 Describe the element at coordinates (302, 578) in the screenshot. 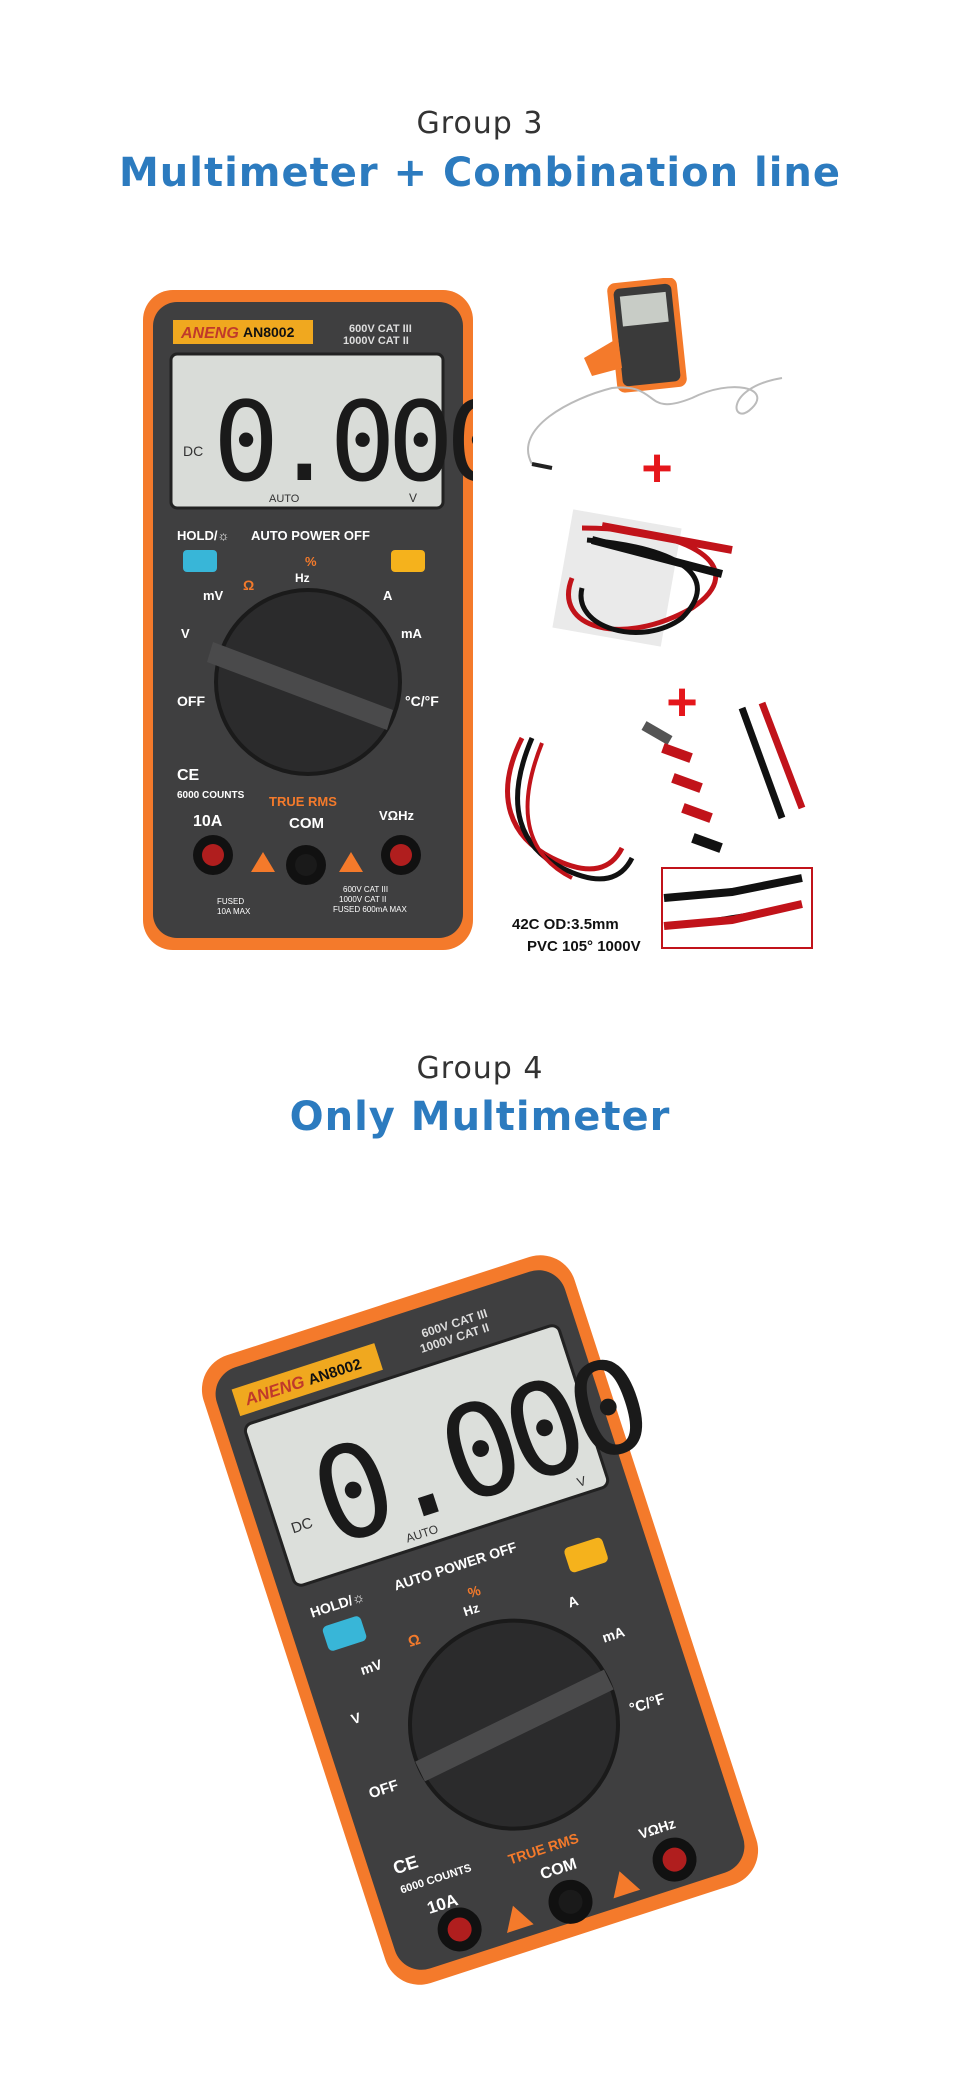

I see `hz-label: Hz` at that location.